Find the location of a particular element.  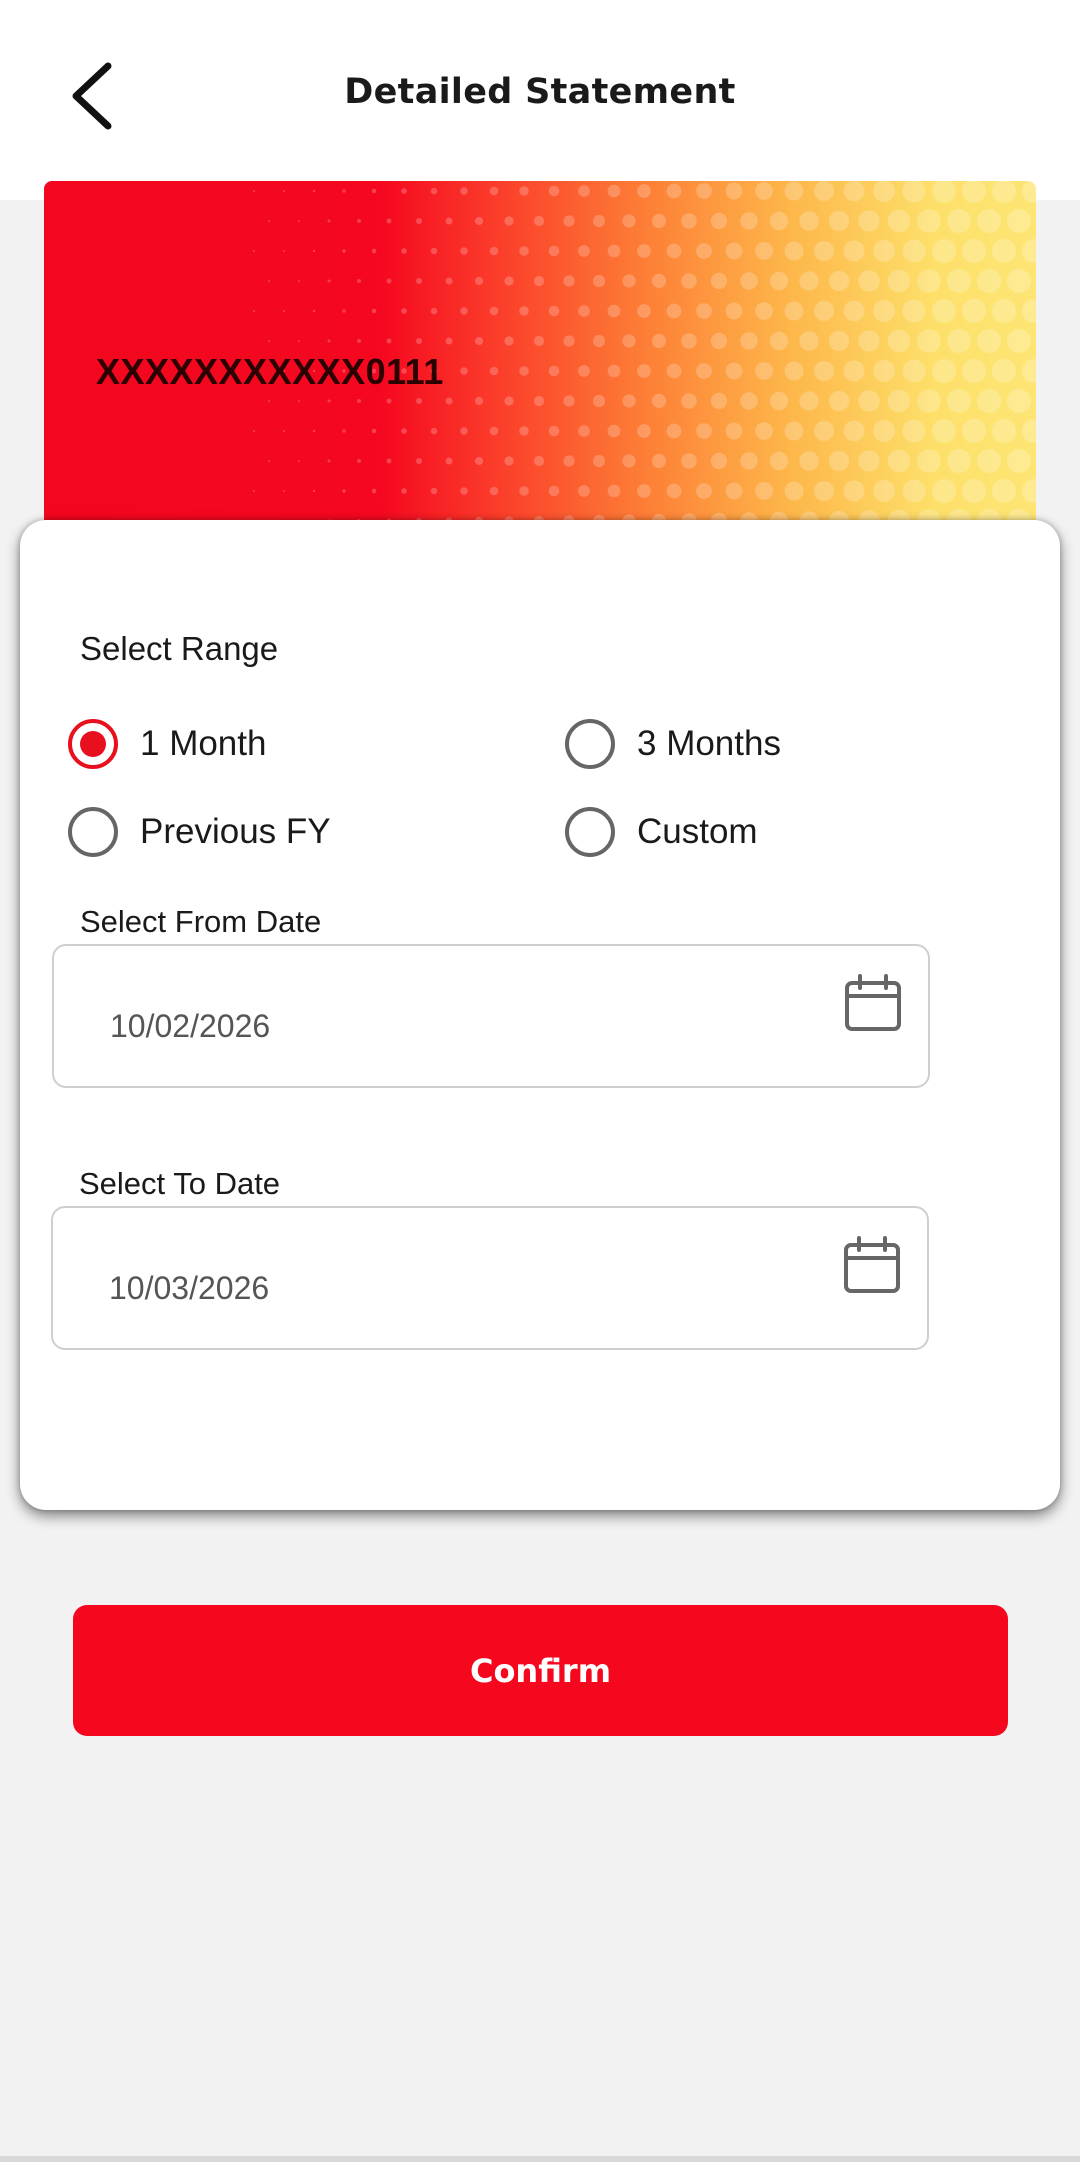

radio-label: Custom is located at coordinates (697, 831).